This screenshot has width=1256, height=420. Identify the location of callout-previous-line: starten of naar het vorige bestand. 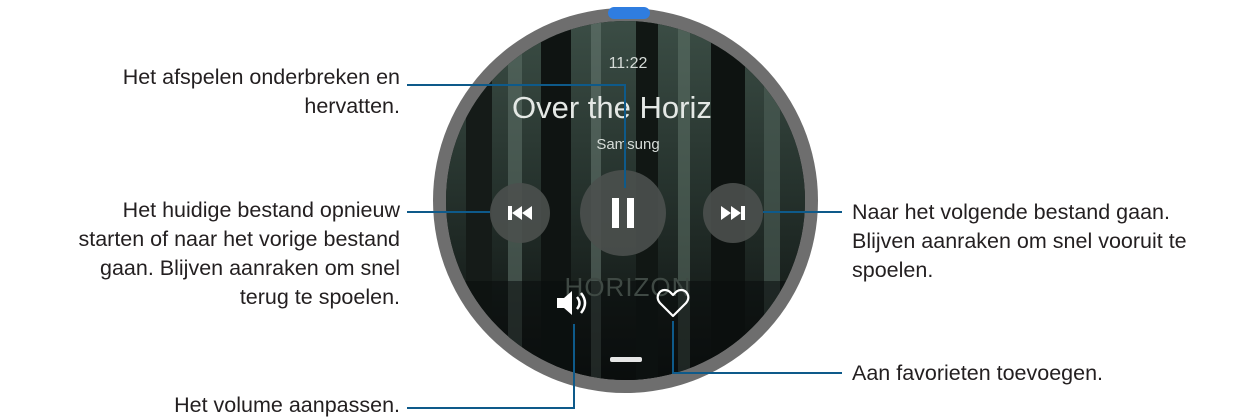
(239, 239).